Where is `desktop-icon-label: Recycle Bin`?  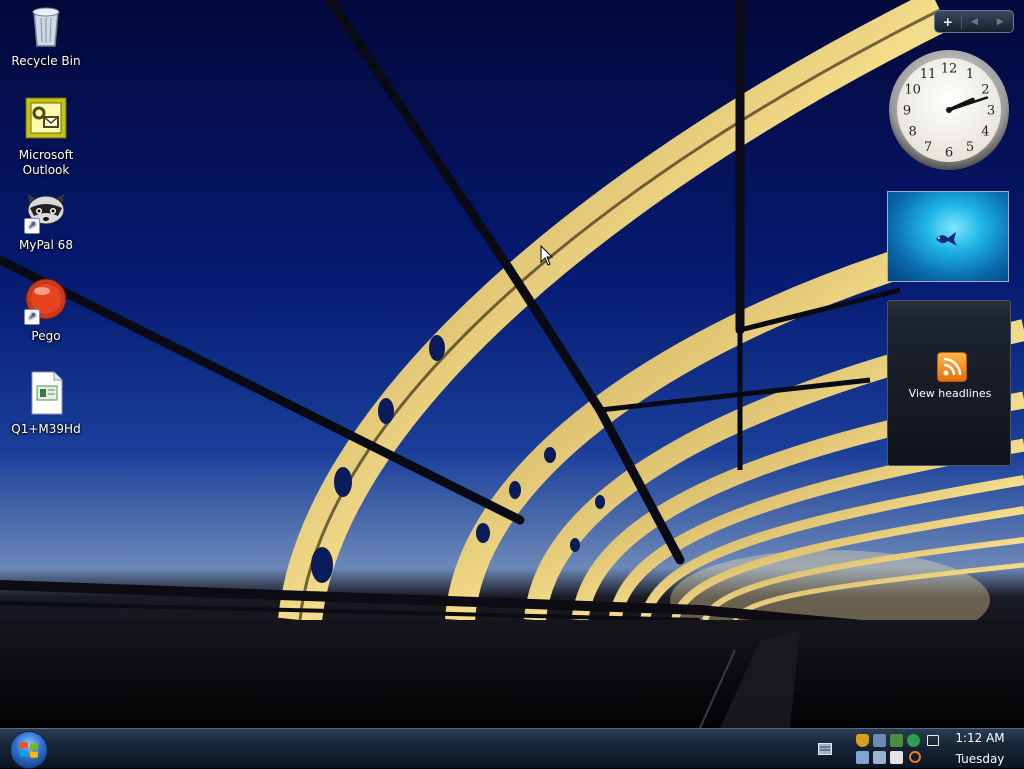
desktop-icon-label: Recycle Bin is located at coordinates (46, 61).